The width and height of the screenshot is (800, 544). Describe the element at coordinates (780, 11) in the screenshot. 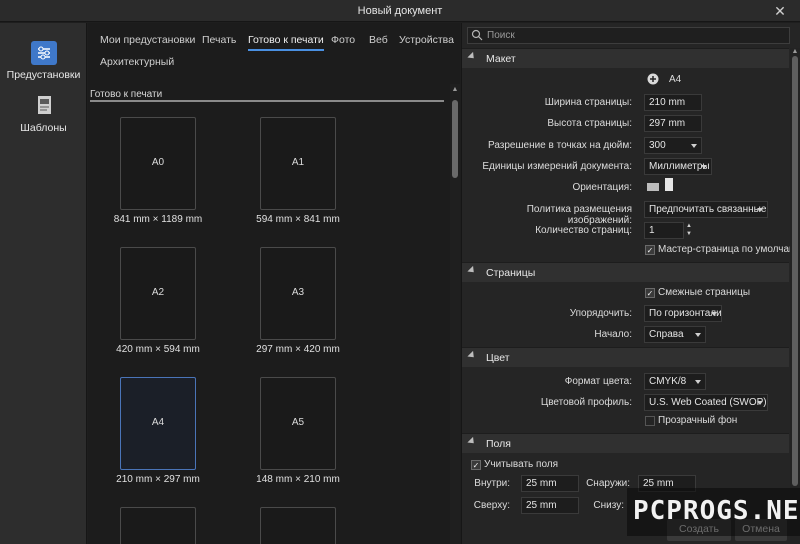

I see `close-icon: ✕` at that location.